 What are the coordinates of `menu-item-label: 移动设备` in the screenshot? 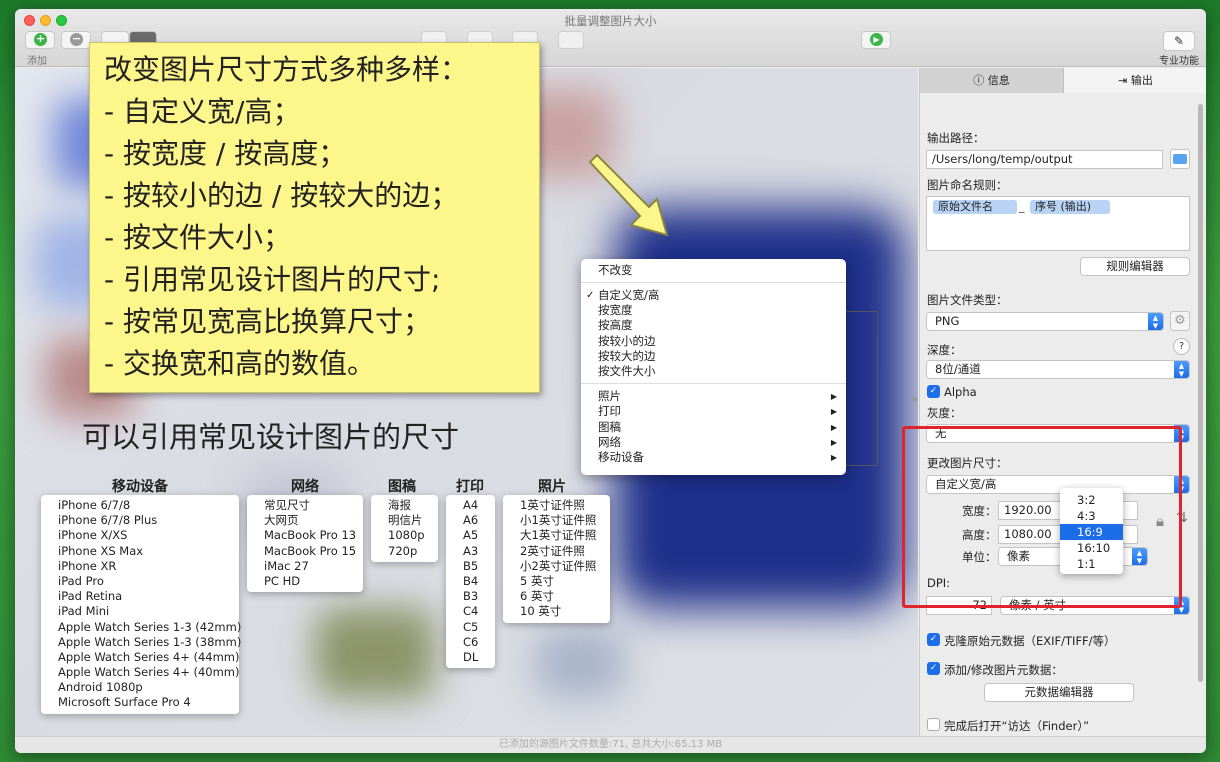 It's located at (621, 457).